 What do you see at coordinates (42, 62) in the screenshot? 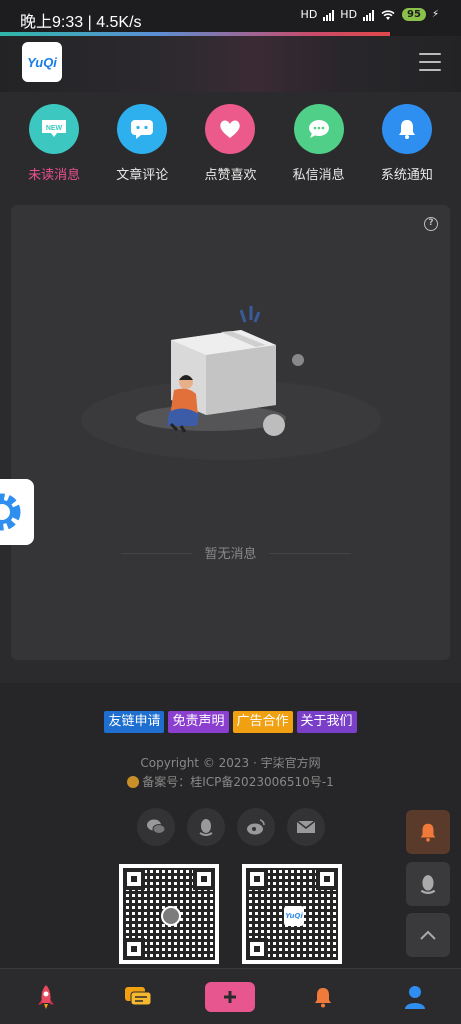
I see `site-logo: YuQi` at bounding box center [42, 62].